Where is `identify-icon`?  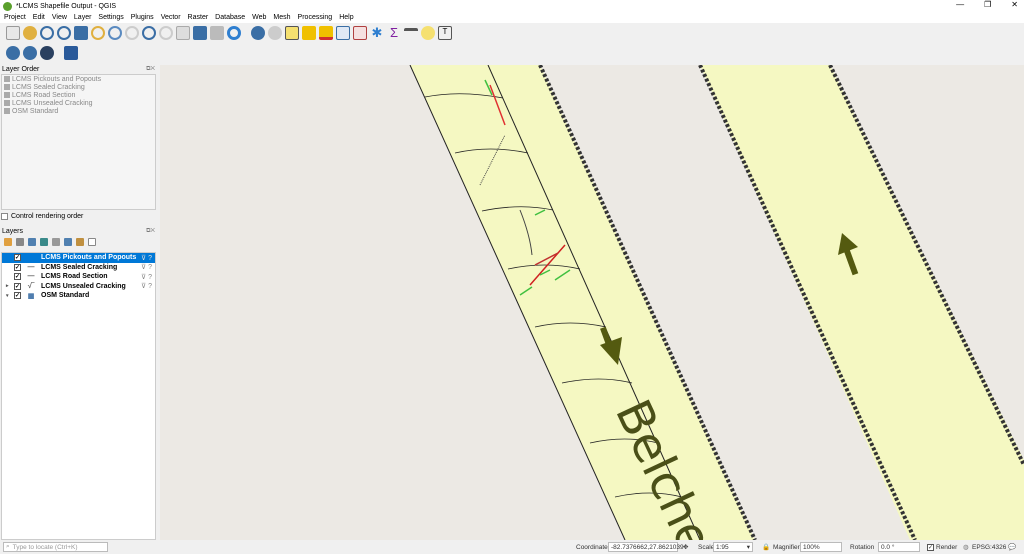 identify-icon is located at coordinates (258, 33).